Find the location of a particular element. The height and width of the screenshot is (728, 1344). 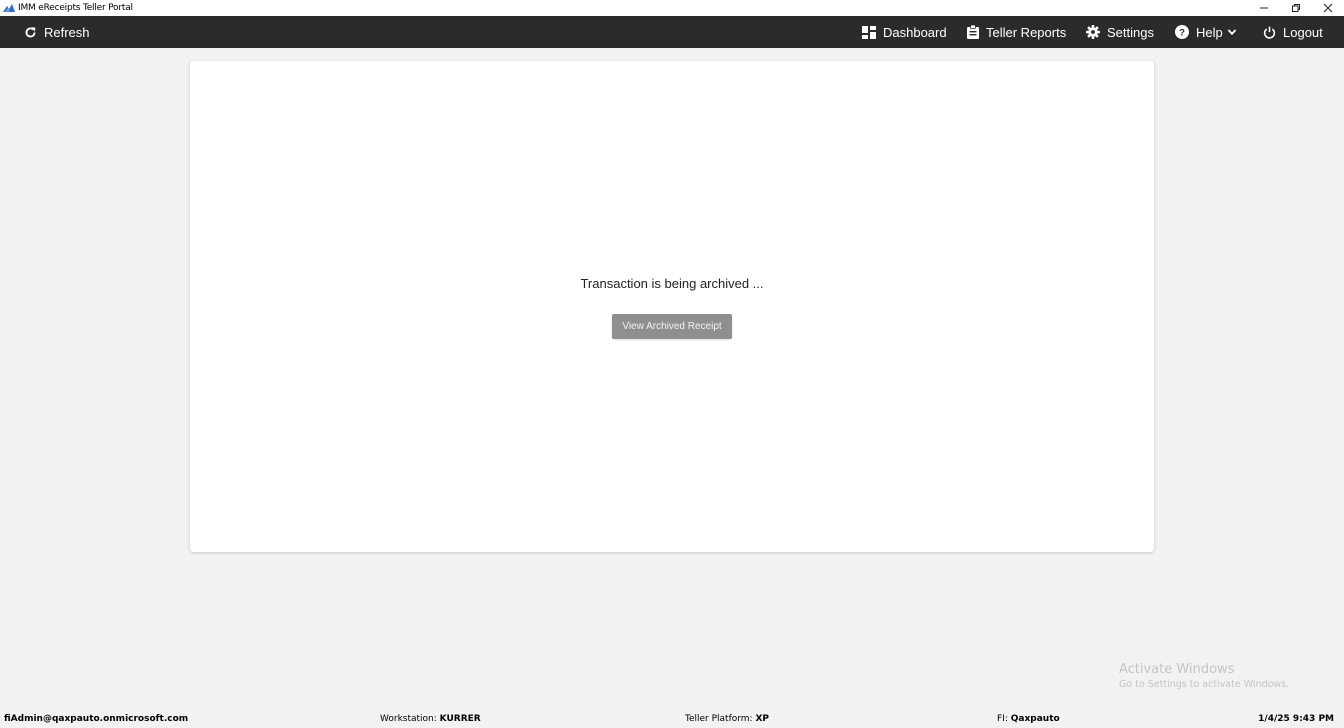

minimize-icon is located at coordinates (1264, 8).